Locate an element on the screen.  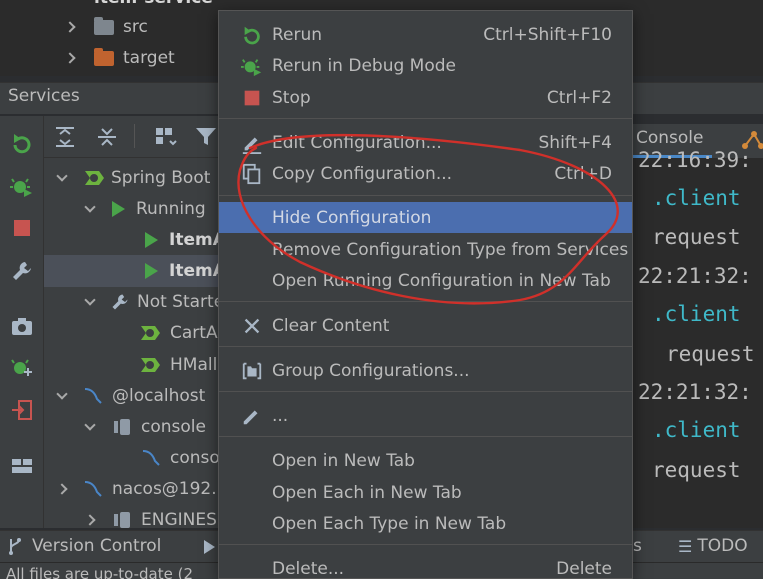
tree-node-hmall: HMall is located at coordinates (177, 365).